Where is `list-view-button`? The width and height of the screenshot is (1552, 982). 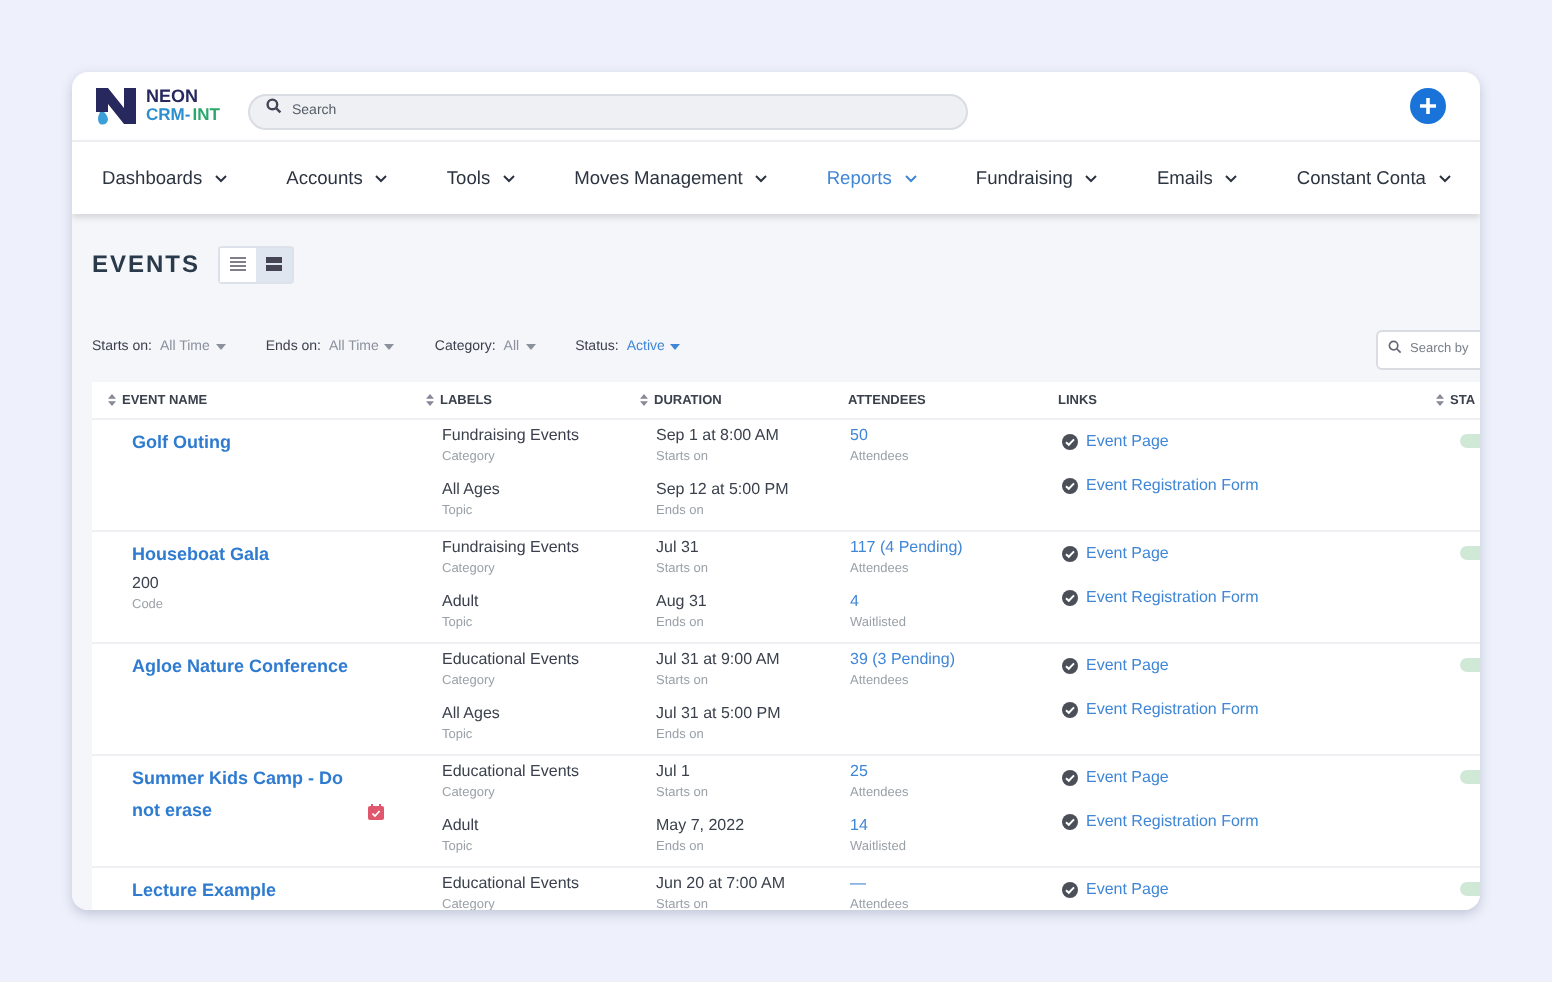
list-view-button is located at coordinates (238, 264).